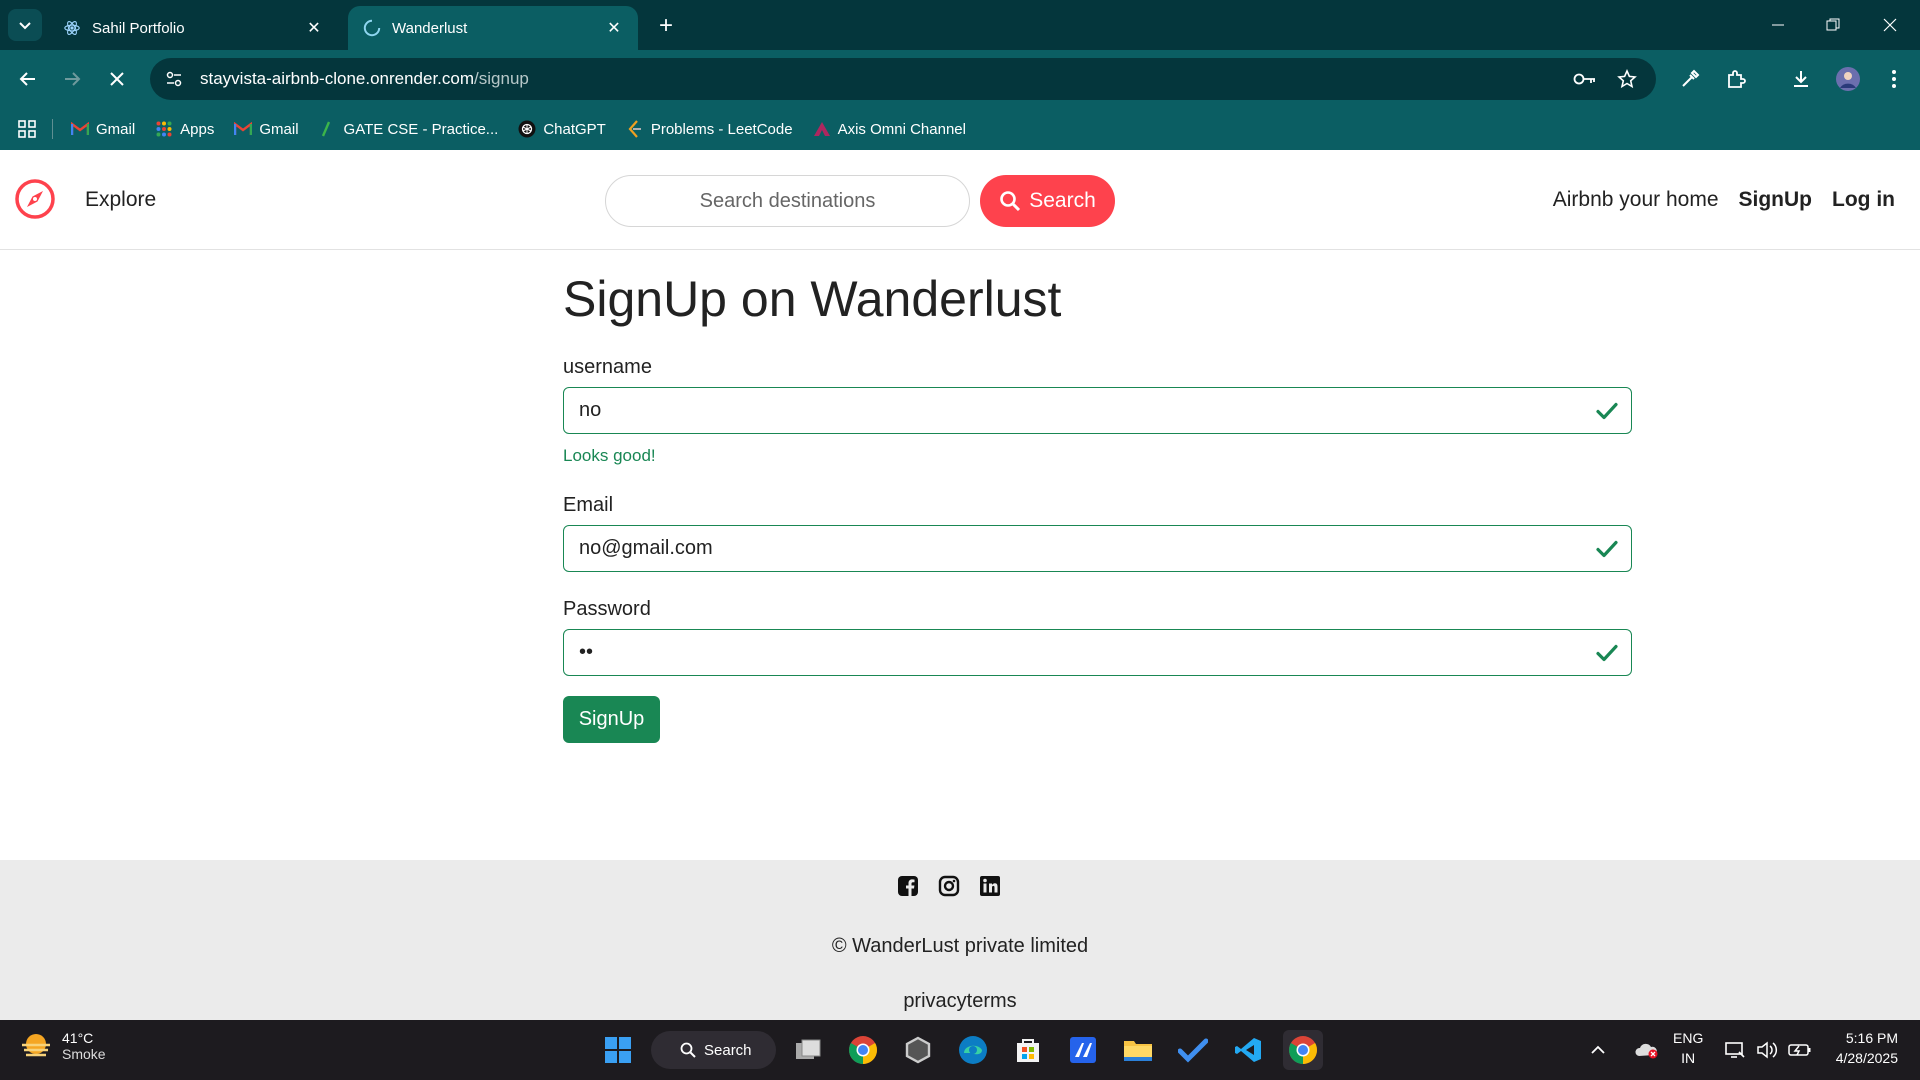 The image size is (1920, 1080). I want to click on password-key-icon, so click(1585, 79).